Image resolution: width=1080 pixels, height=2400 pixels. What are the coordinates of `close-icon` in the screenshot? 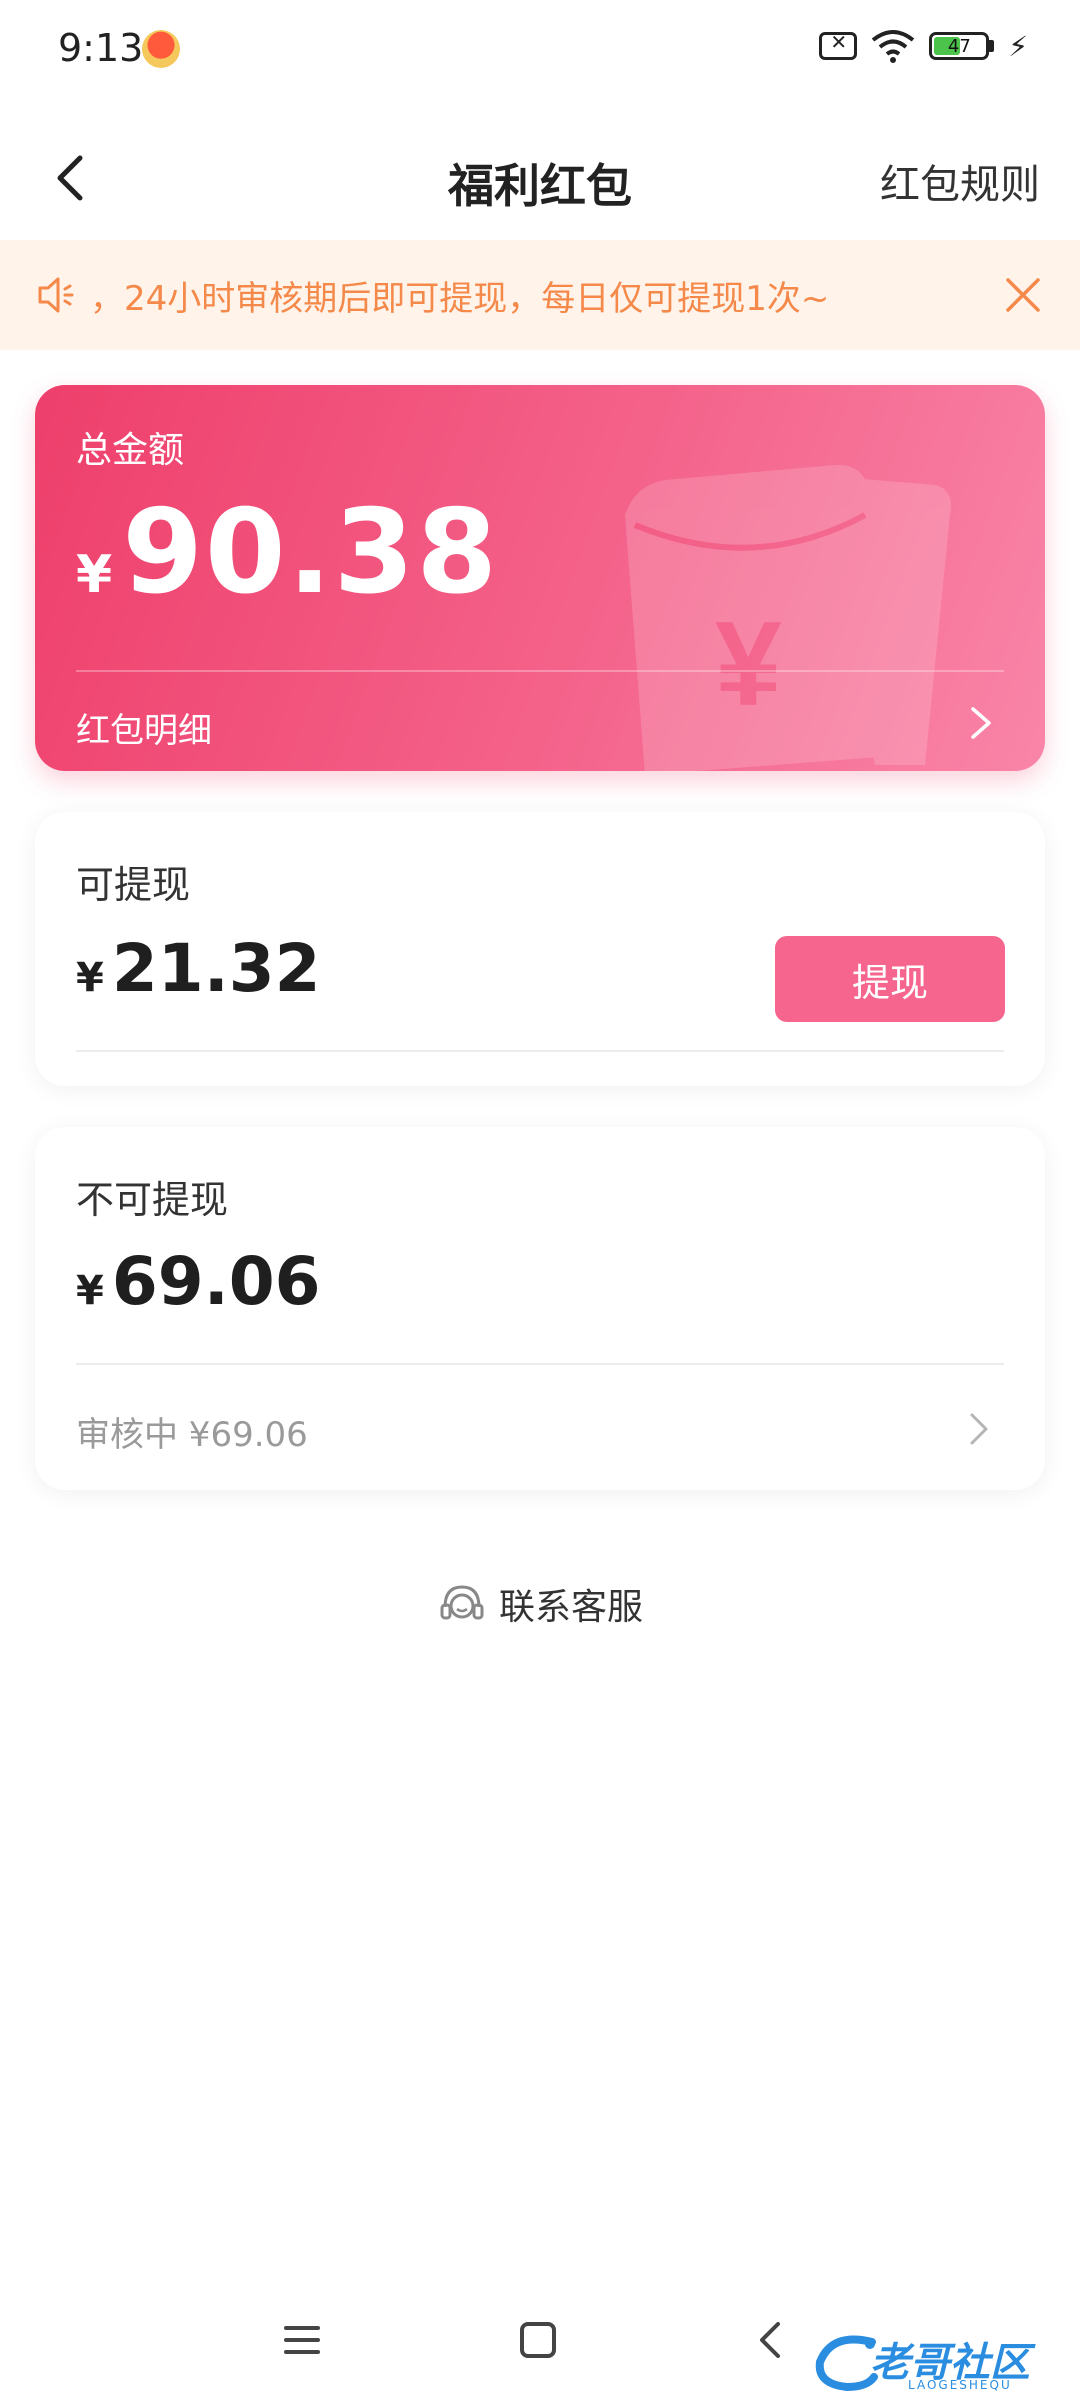 It's located at (1023, 295).